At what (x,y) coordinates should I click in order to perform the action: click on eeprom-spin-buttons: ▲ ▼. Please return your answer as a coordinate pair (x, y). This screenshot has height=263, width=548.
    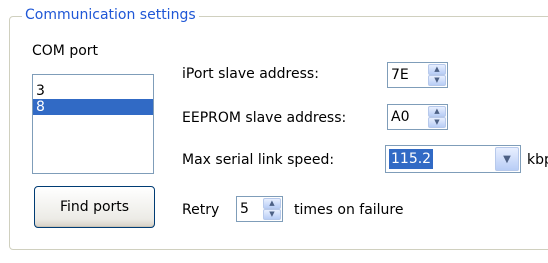
    Looking at the image, I should click on (437, 117).